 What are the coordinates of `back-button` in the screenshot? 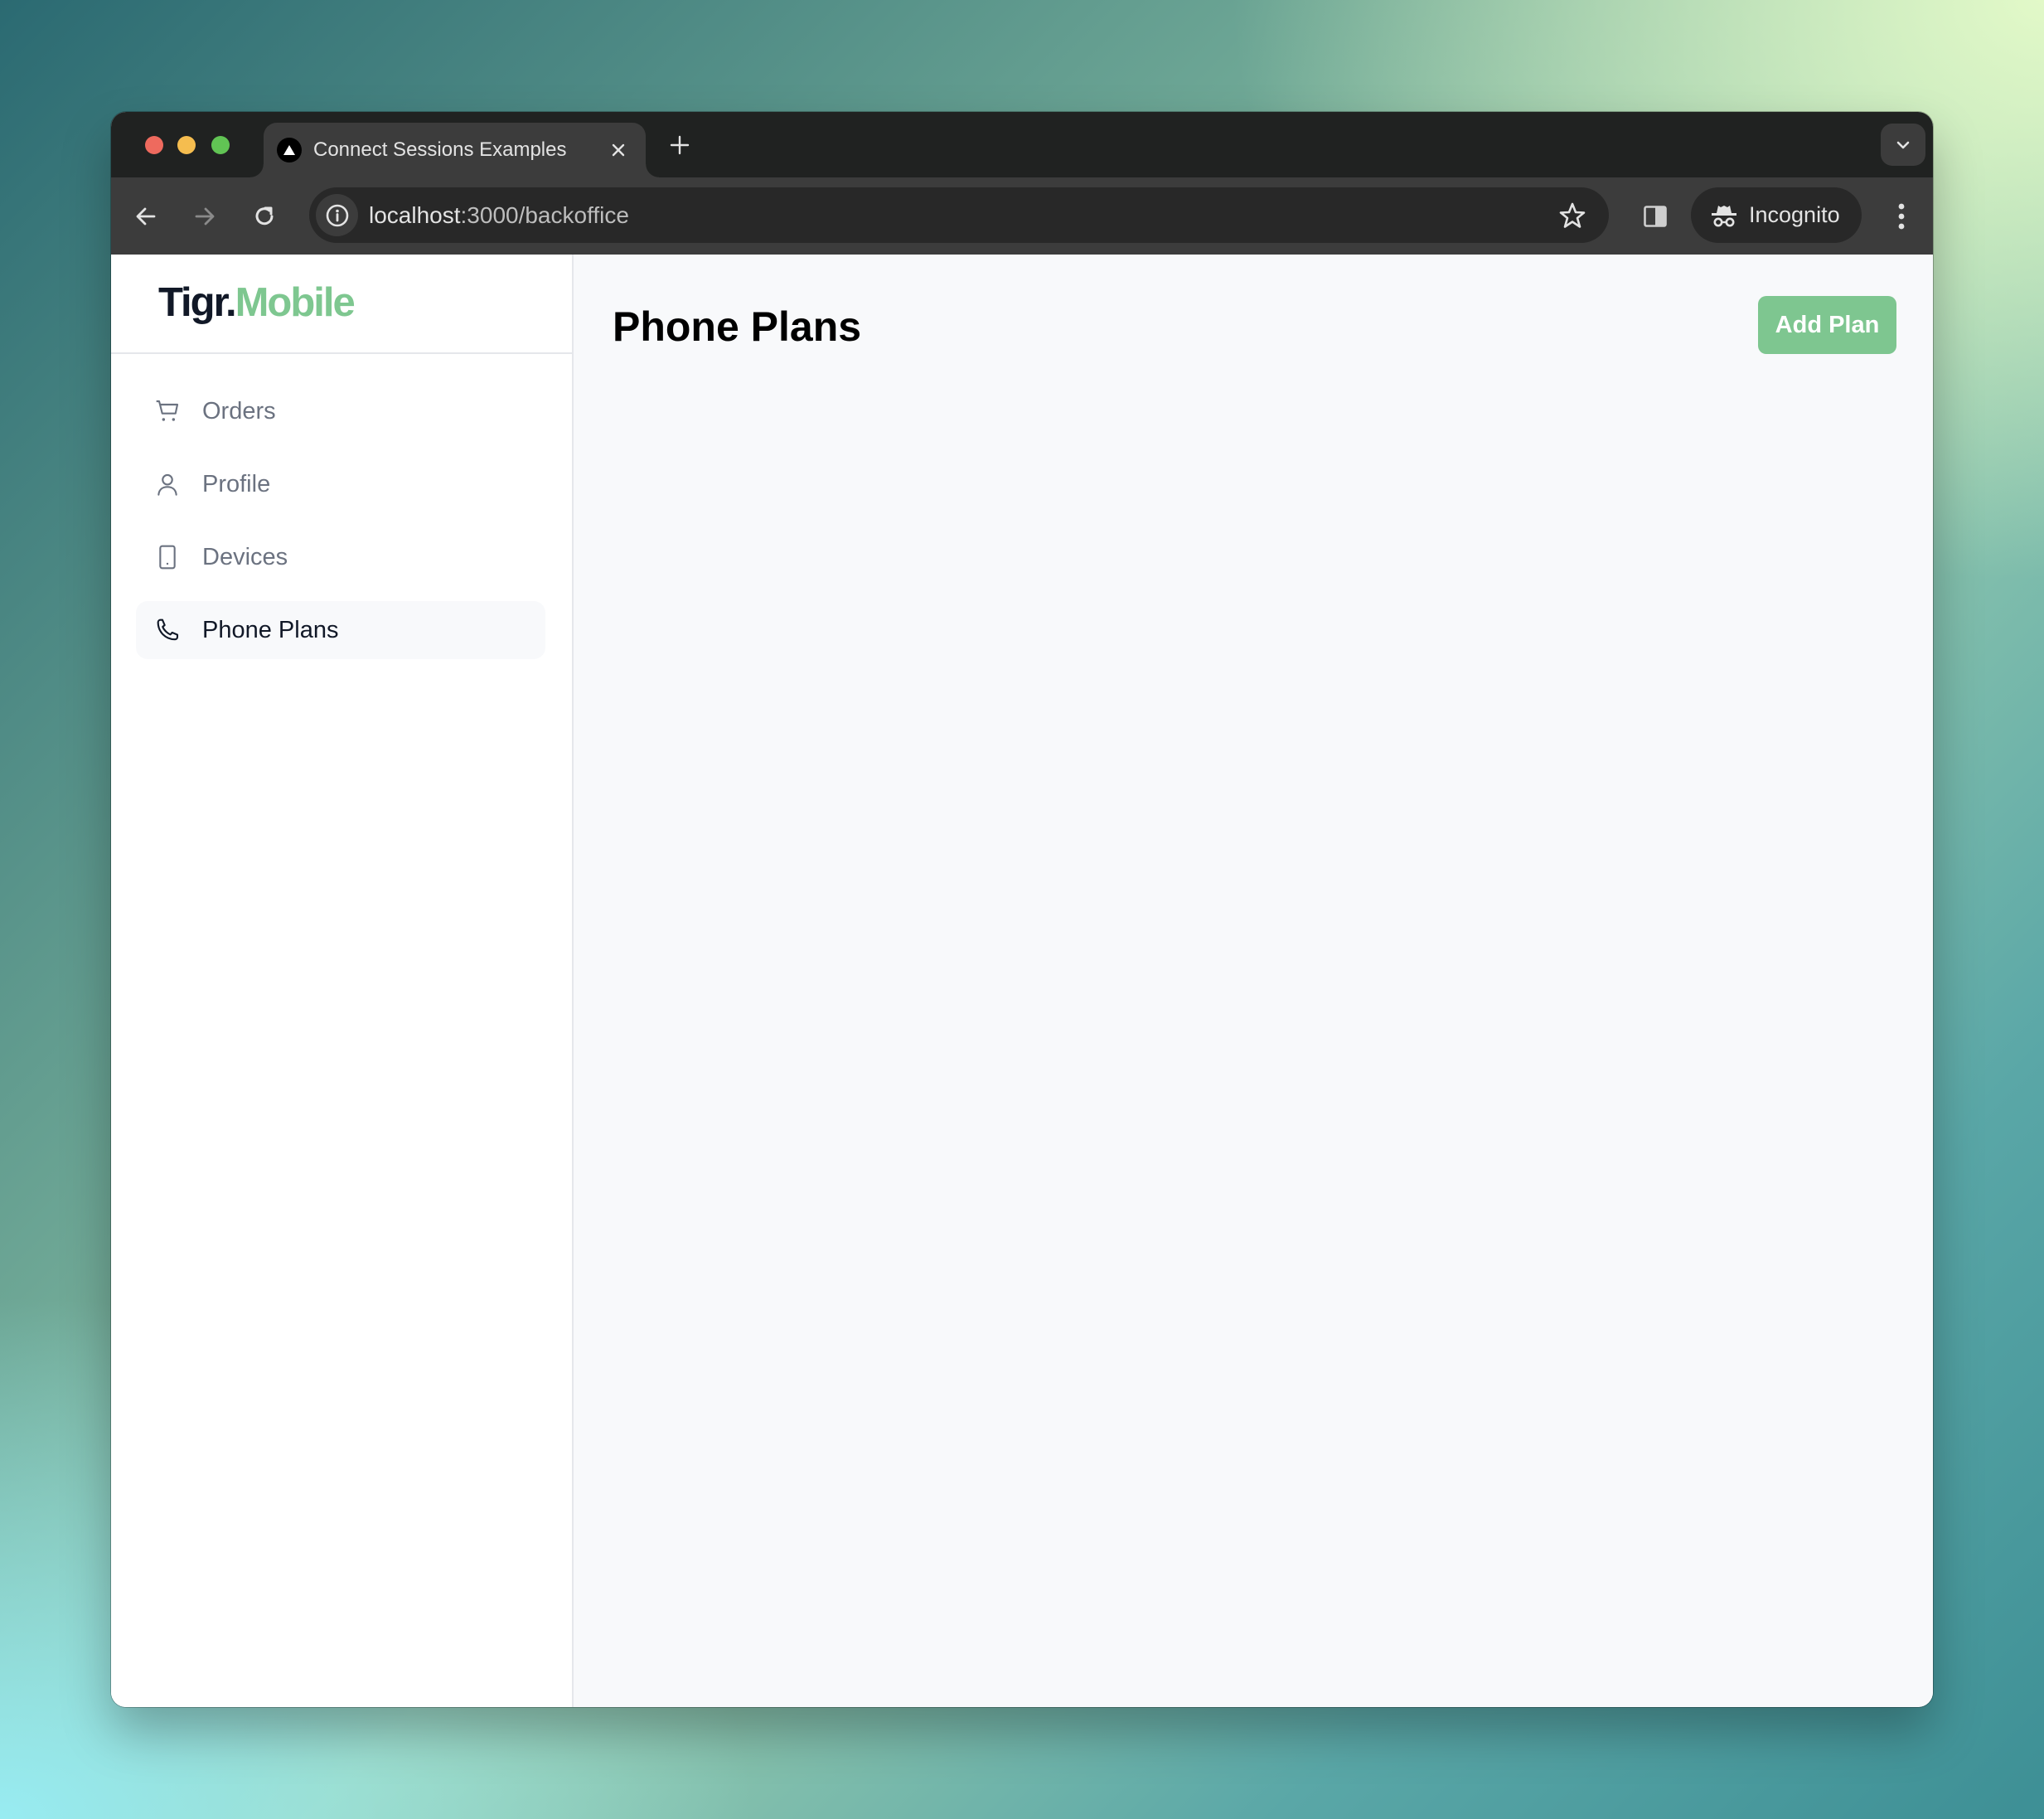 It's located at (146, 216).